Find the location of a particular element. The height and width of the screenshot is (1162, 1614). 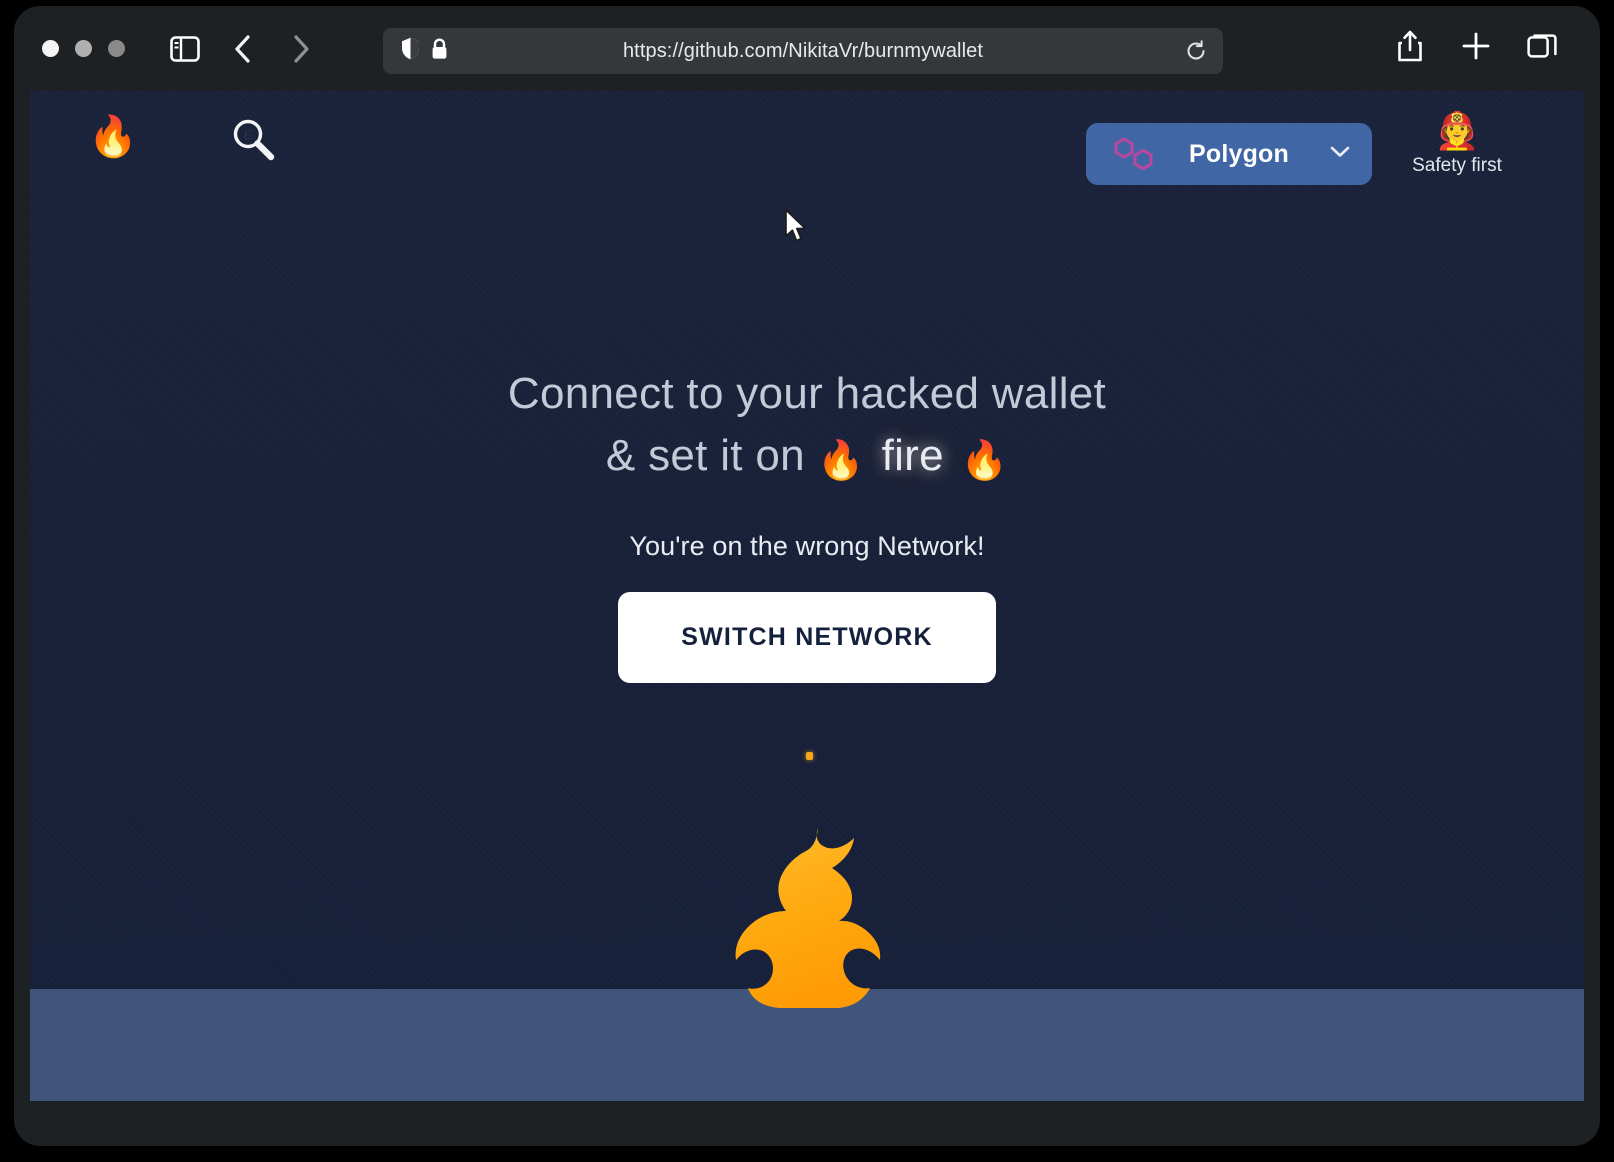

hero-line-2: & set it on 🔥 fire 🔥 is located at coordinates (807, 457).